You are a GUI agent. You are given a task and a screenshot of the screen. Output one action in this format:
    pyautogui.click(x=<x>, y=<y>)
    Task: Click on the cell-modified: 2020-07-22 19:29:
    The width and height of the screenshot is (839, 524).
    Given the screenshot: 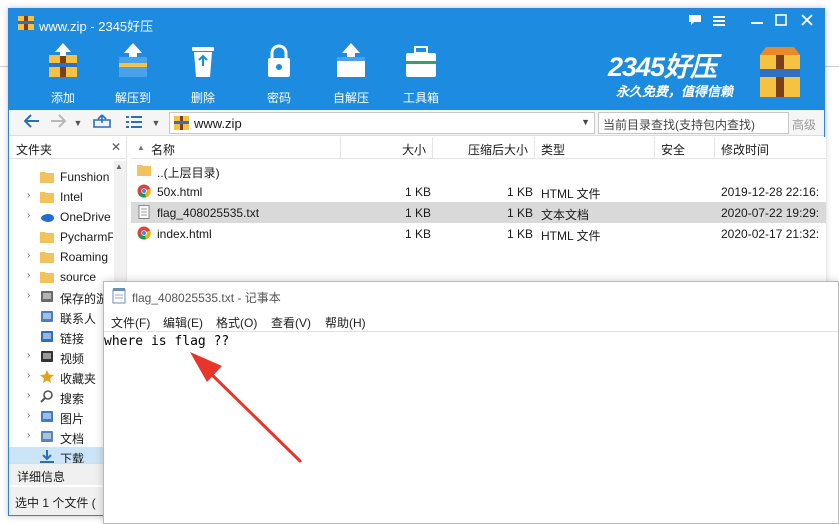 What is the action you would take?
    pyautogui.click(x=770, y=213)
    